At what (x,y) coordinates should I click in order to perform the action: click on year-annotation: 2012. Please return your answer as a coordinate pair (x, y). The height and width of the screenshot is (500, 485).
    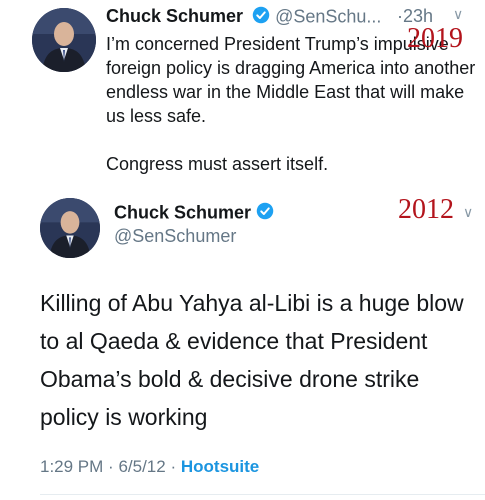
    Looking at the image, I should click on (426, 209).